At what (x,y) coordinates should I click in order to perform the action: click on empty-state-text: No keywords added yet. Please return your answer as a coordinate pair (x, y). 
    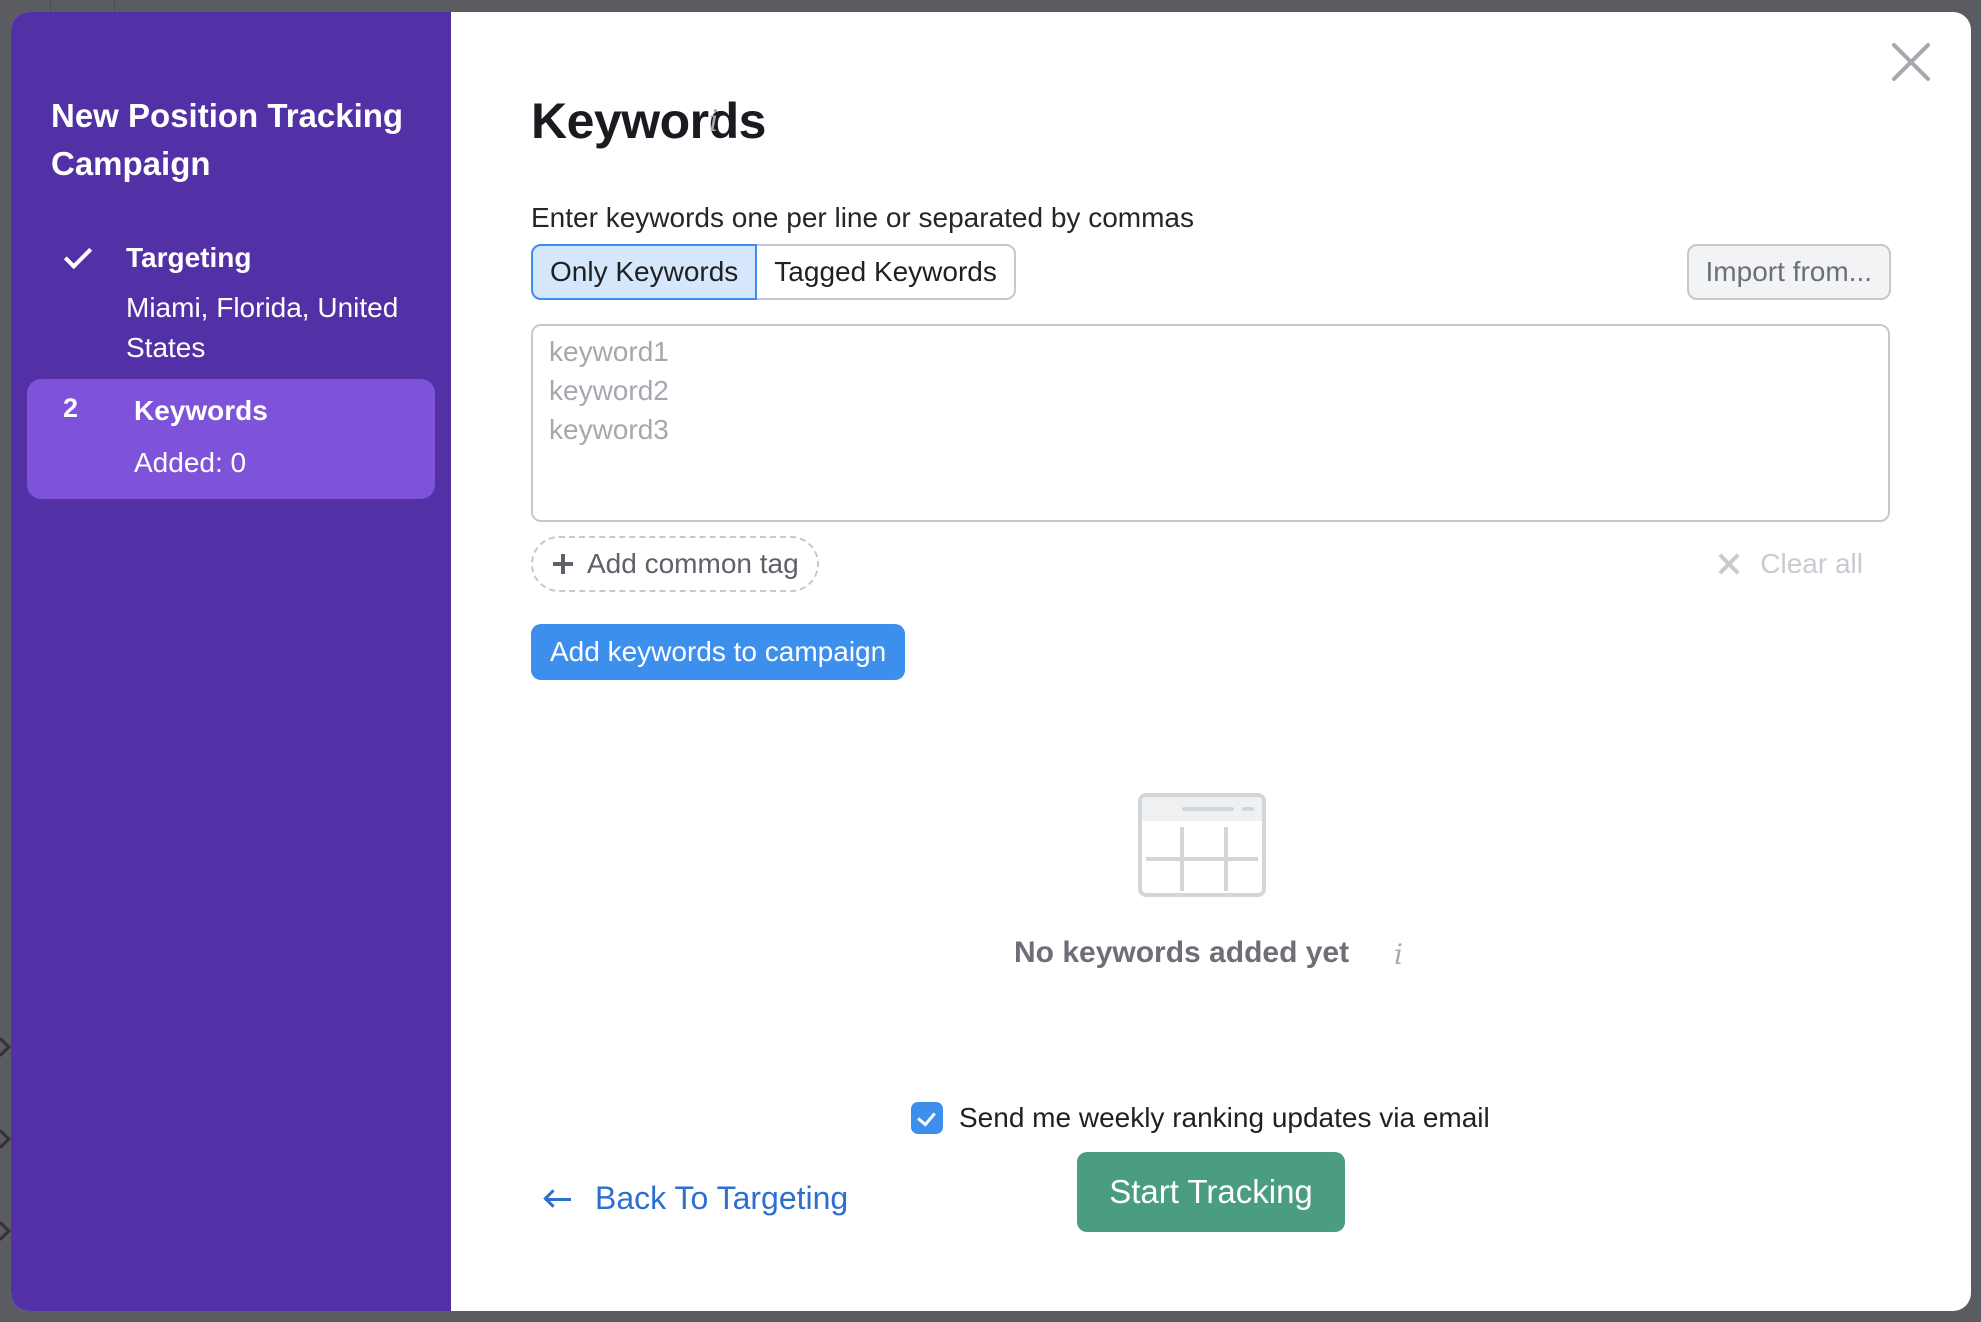
    Looking at the image, I should click on (1182, 952).